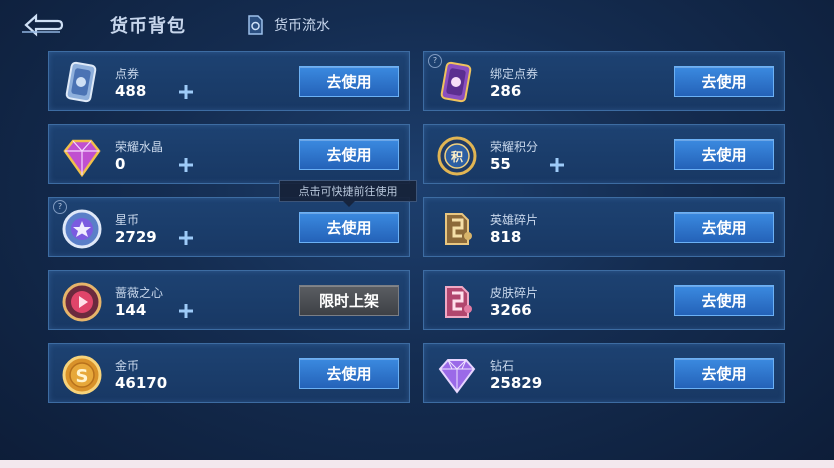 The height and width of the screenshot is (468, 834). Describe the element at coordinates (514, 293) in the screenshot. I see `currency-name: 皮肤碎片` at that location.